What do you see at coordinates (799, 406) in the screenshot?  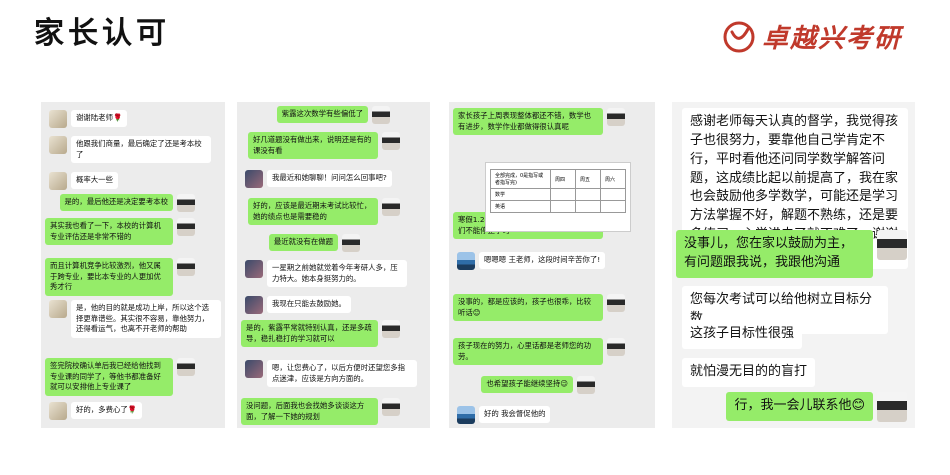 I see `message-bubble: 行，我一会儿联系他😊` at bounding box center [799, 406].